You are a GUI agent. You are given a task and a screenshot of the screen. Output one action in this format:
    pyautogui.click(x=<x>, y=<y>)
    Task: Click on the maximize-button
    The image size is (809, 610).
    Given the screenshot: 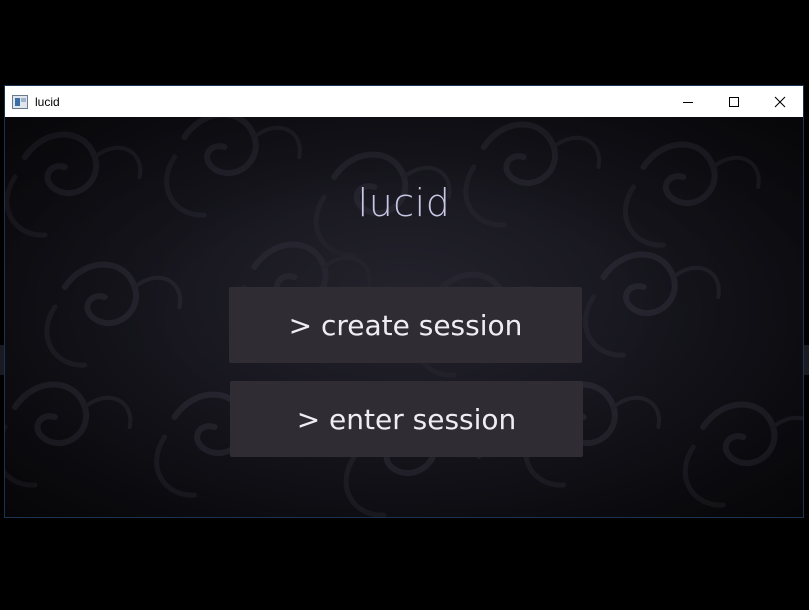 What is the action you would take?
    pyautogui.click(x=734, y=101)
    